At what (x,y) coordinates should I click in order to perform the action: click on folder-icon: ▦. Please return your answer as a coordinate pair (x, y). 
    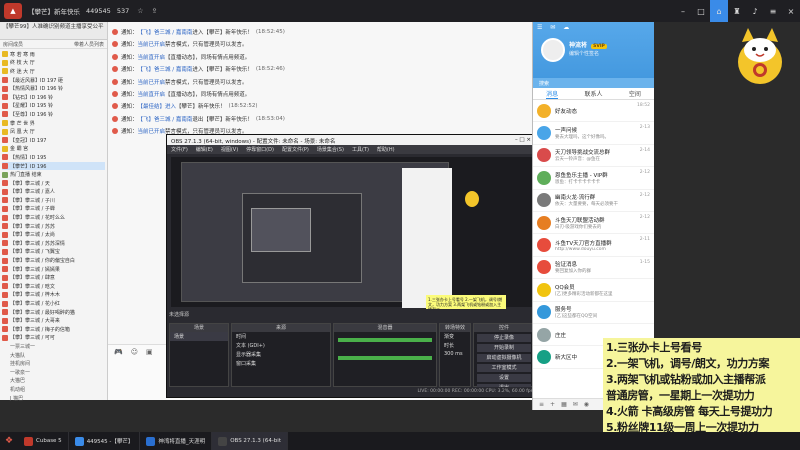
    Looking at the image, I should click on (564, 404).